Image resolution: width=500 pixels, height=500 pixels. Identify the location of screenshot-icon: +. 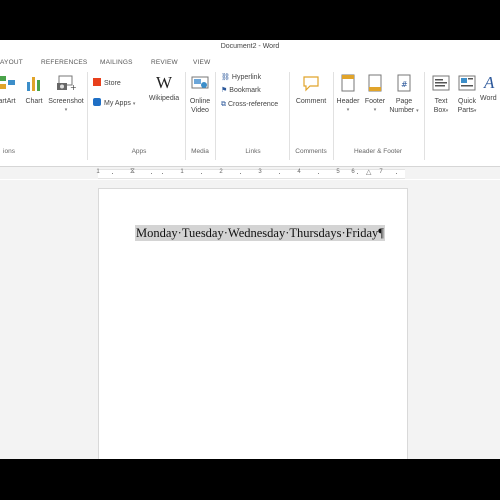
(67, 83).